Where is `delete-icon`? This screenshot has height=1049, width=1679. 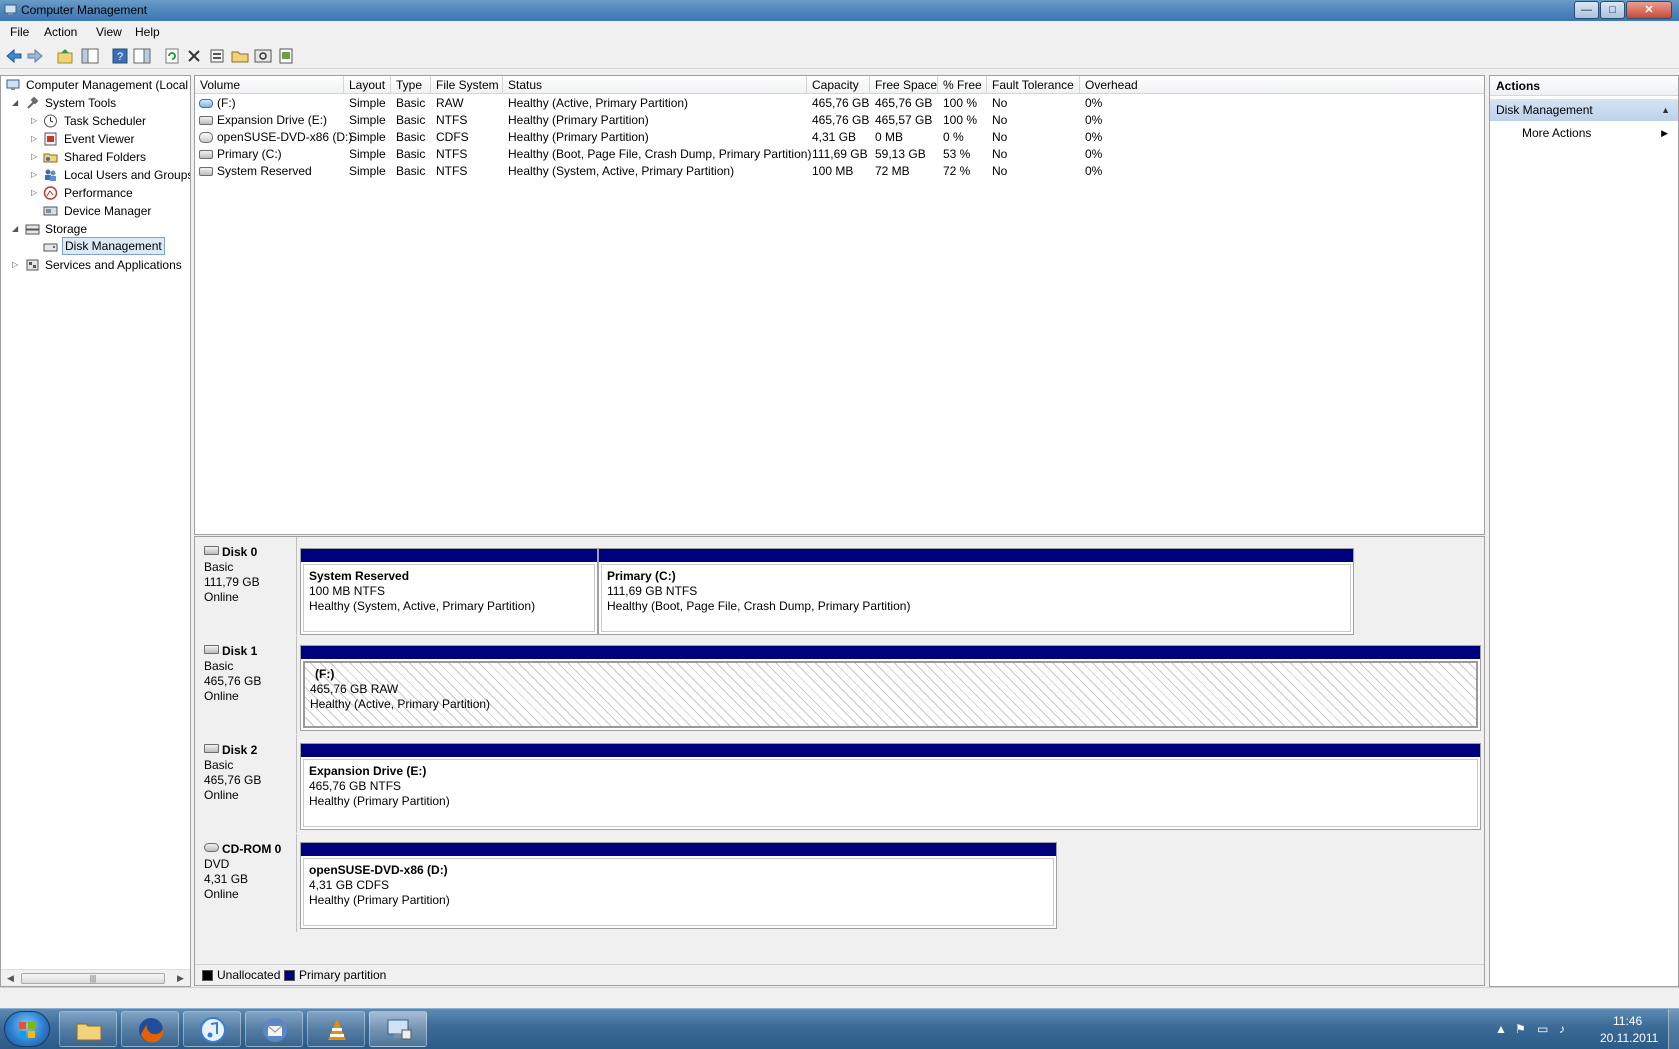
delete-icon is located at coordinates (194, 56).